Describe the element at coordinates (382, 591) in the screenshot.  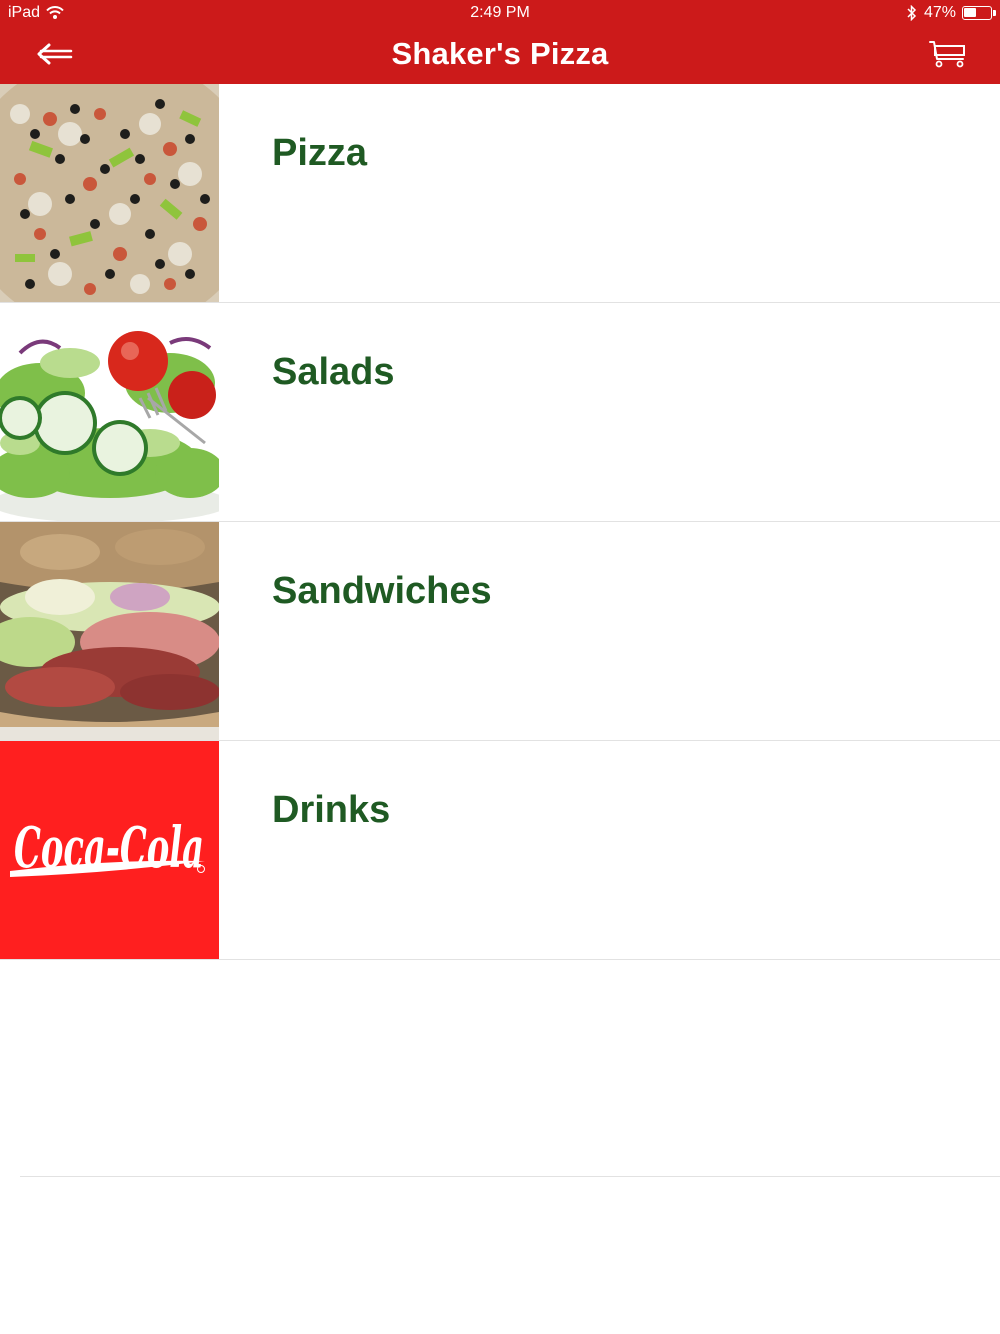
I see `category-label: Sandwiches` at that location.